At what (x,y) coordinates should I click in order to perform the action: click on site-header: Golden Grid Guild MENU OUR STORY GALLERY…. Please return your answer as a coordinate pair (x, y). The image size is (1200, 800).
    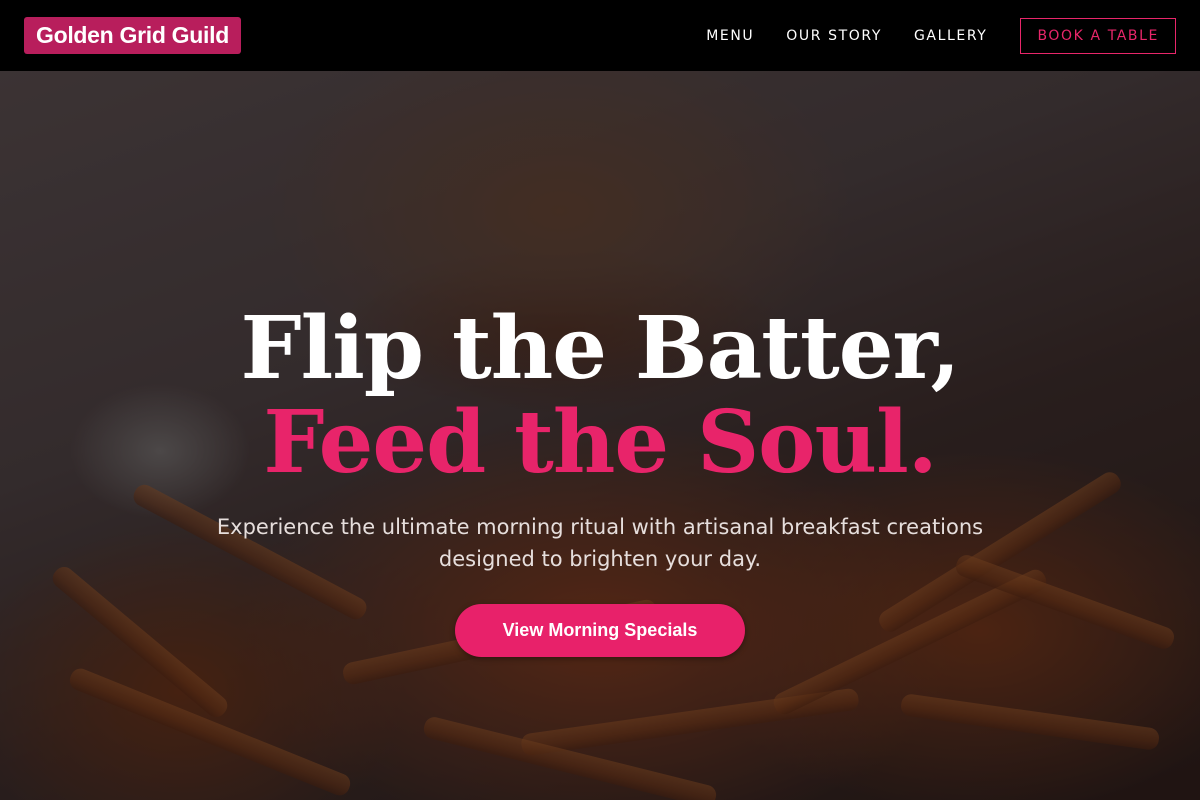
    Looking at the image, I should click on (600, 35).